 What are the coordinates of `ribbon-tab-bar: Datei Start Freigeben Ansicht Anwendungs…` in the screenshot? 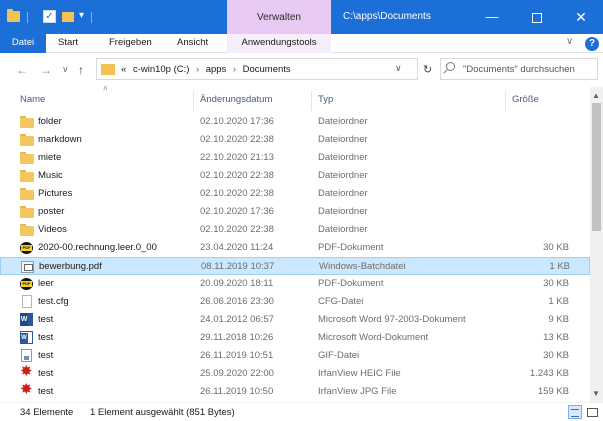 It's located at (301, 43).